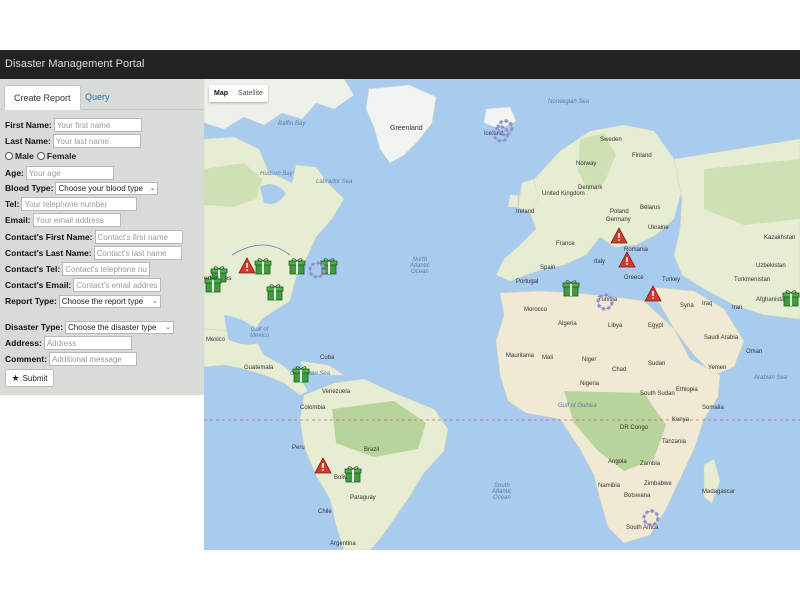 This screenshot has width=800, height=600. Describe the element at coordinates (18, 220) in the screenshot. I see `email-label: Email:` at that location.